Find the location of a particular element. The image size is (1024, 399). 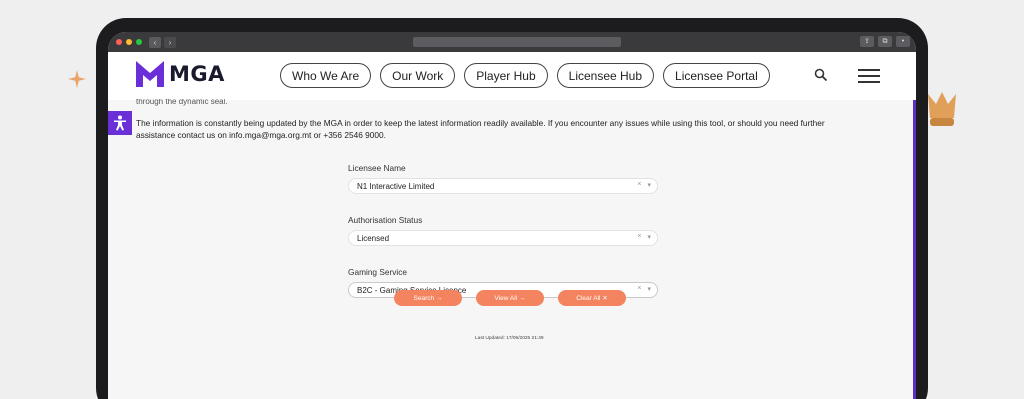

nav-licensee-portal: Licensee Portal is located at coordinates (716, 75).